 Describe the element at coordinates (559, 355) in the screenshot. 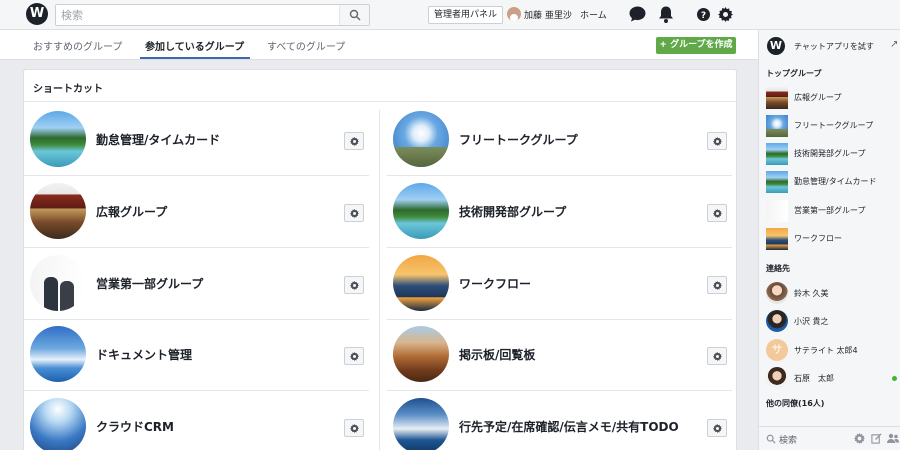

I see `shortcut-item: 掲示板/回覧板` at that location.